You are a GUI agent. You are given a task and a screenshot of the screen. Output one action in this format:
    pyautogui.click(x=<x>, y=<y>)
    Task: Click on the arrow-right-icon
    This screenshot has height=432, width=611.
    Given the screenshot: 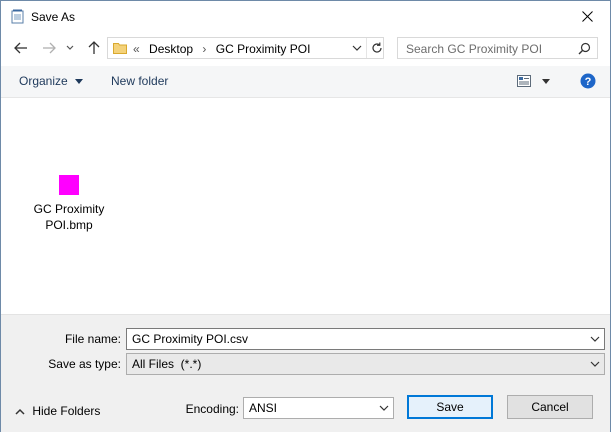 What is the action you would take?
    pyautogui.click(x=49, y=48)
    